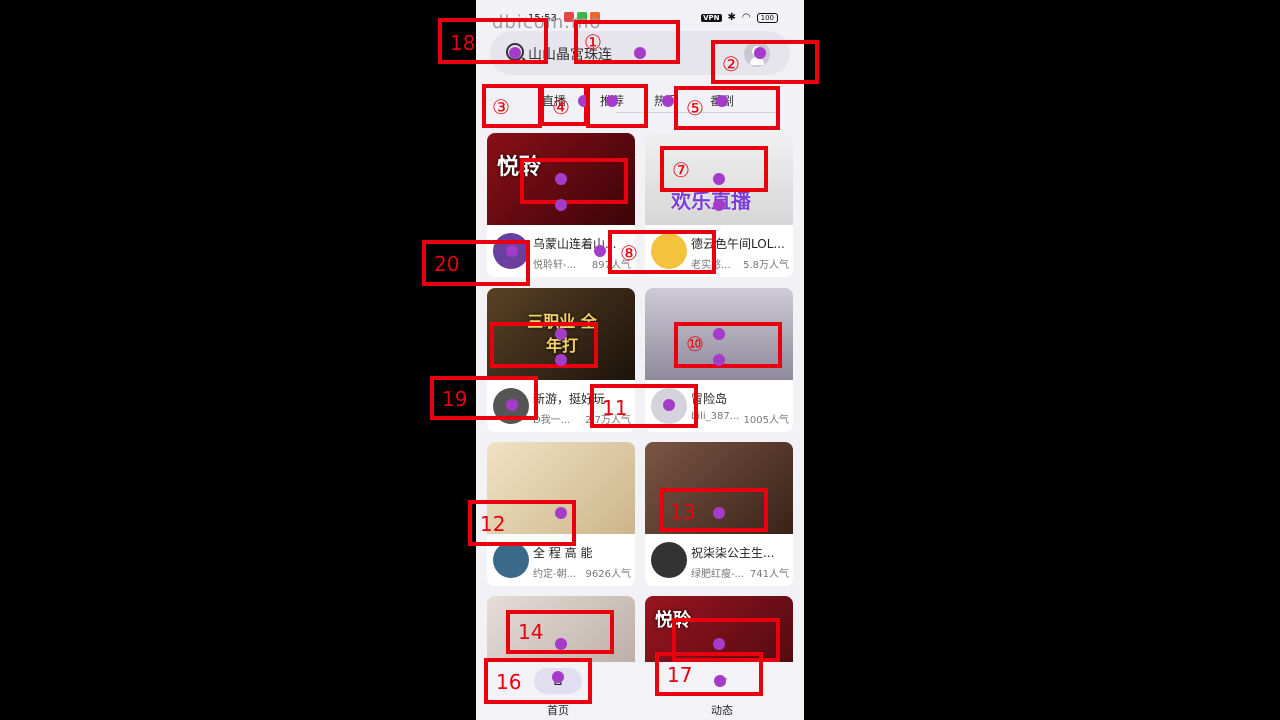 The image size is (1280, 720). I want to click on annotation-label: ⑩, so click(695, 344).